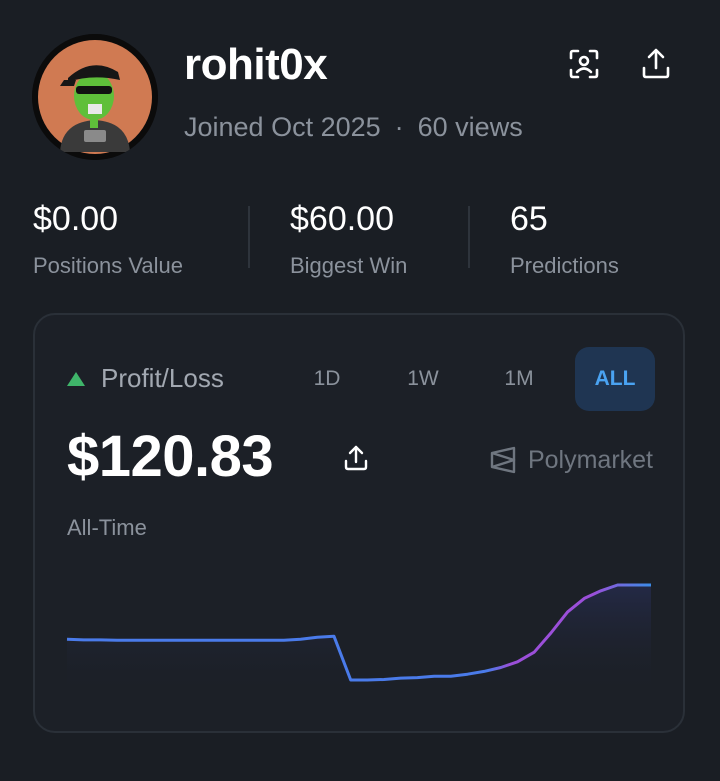 The width and height of the screenshot is (720, 781). Describe the element at coordinates (564, 265) in the screenshot. I see `stat-label: Predictions` at that location.